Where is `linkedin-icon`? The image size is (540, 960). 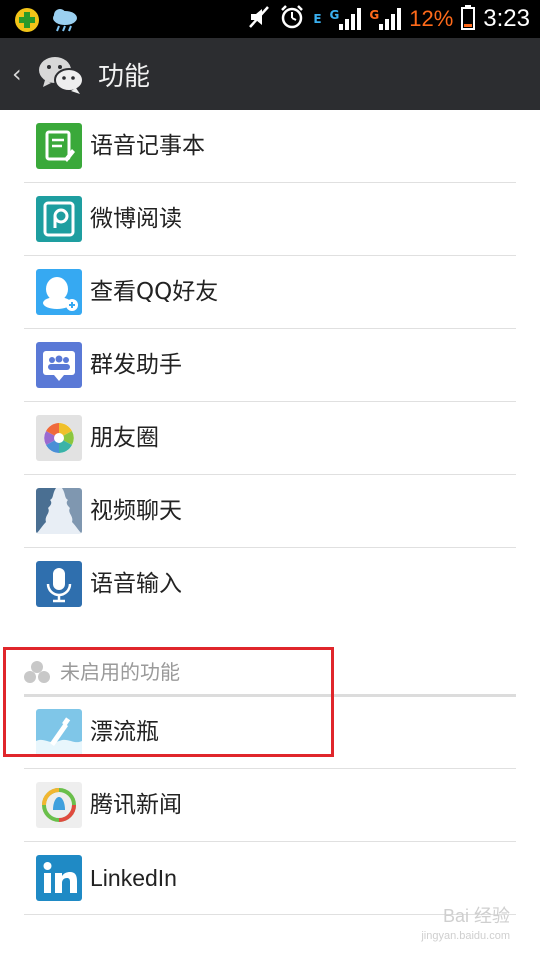
linkedin-icon is located at coordinates (59, 878).